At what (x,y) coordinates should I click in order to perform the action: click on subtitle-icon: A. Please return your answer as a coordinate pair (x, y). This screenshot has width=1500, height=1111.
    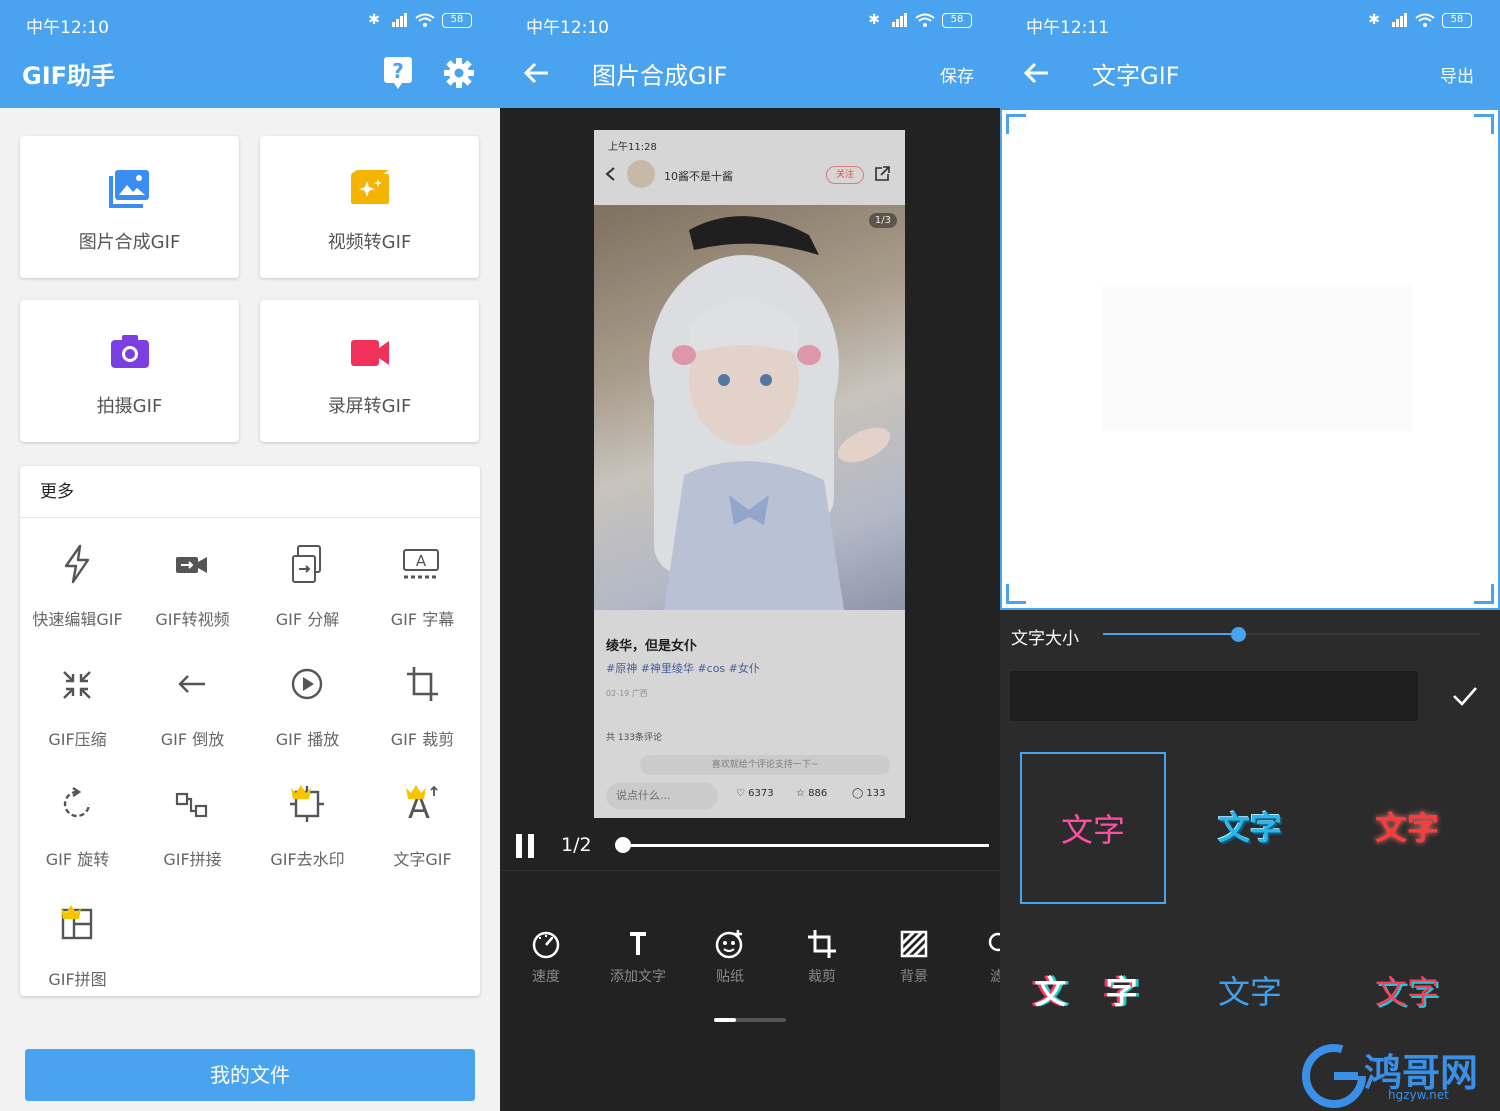
    Looking at the image, I should click on (421, 564).